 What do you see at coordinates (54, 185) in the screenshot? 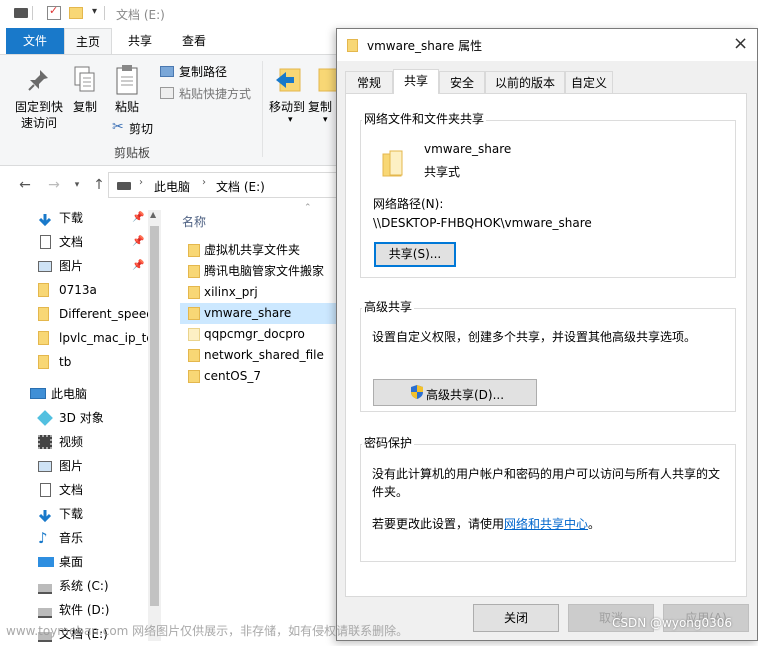
I see `forward-arrow-icon: →` at bounding box center [54, 185].